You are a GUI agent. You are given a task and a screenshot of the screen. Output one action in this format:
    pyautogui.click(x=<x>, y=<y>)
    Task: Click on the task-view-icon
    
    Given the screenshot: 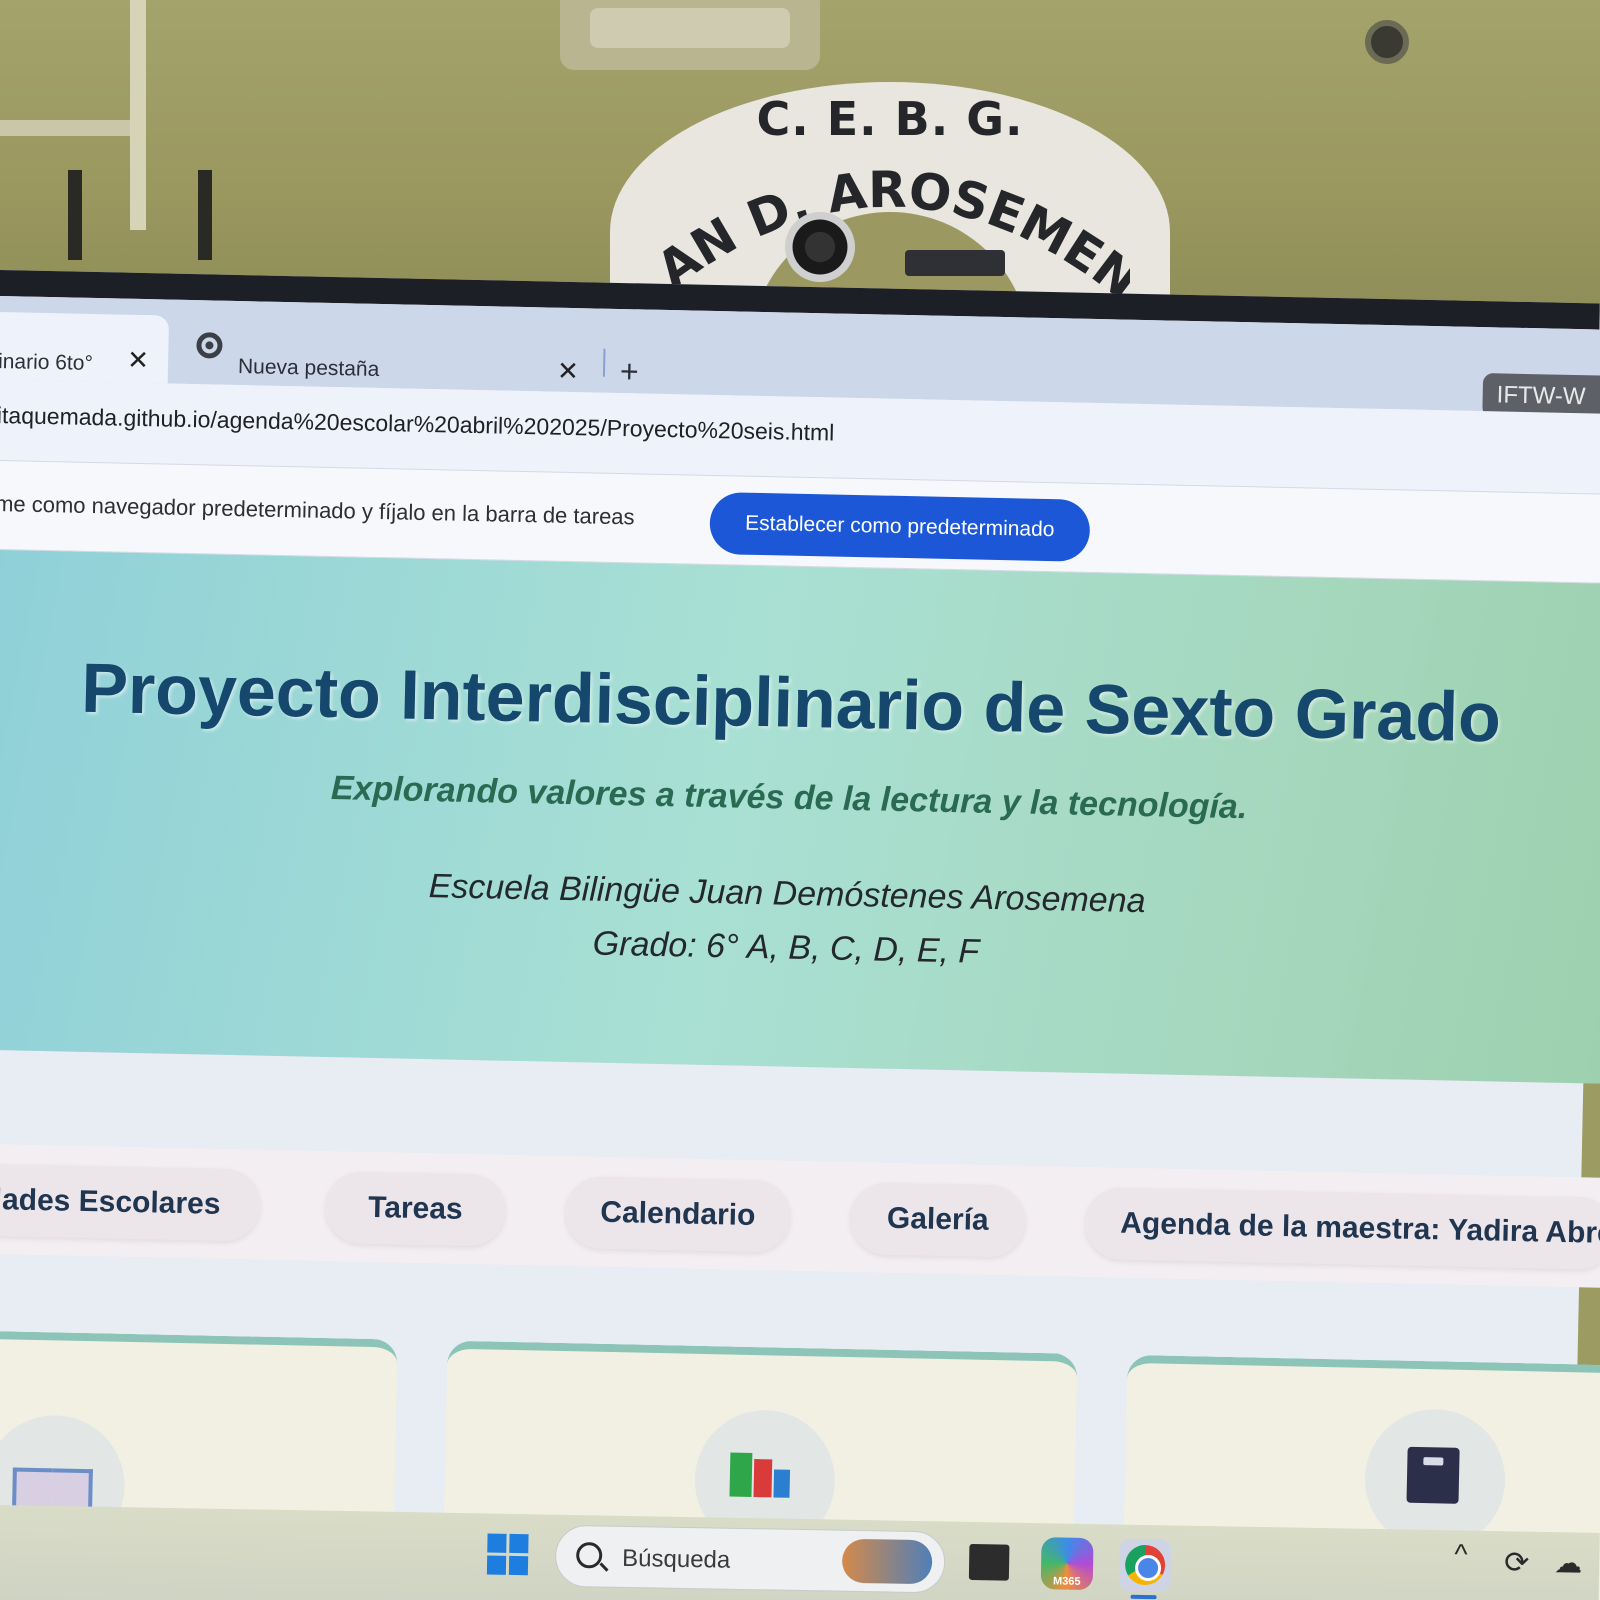 What is the action you would take?
    pyautogui.click(x=989, y=1562)
    